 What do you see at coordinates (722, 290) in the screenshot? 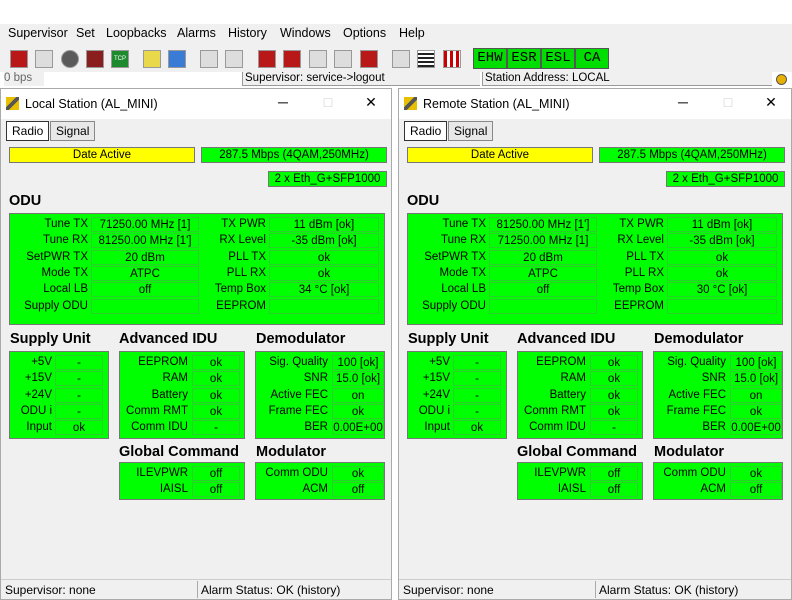
I see `odu-right-value: 30 °C [ok]` at bounding box center [722, 290].